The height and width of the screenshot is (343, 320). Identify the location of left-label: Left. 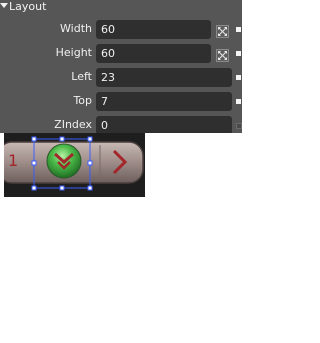
(81, 76).